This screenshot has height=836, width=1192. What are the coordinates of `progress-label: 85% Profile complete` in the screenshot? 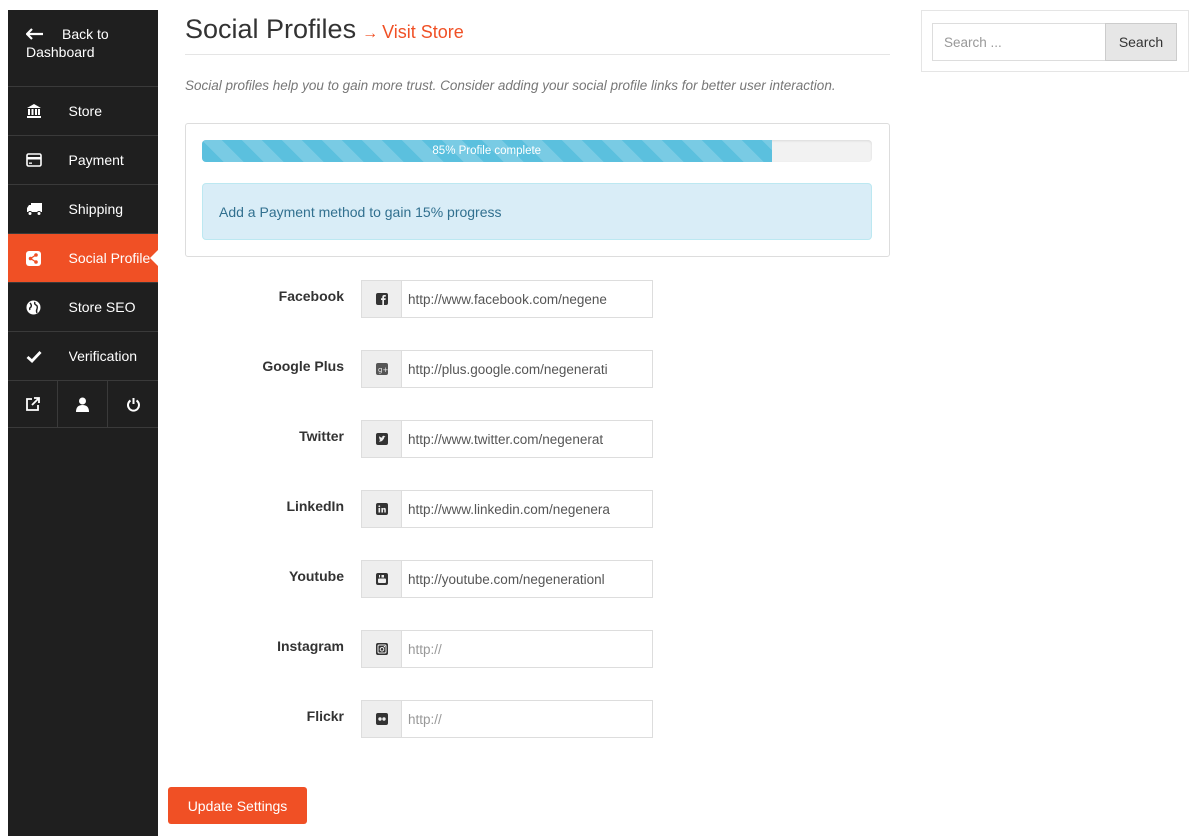 It's located at (487, 151).